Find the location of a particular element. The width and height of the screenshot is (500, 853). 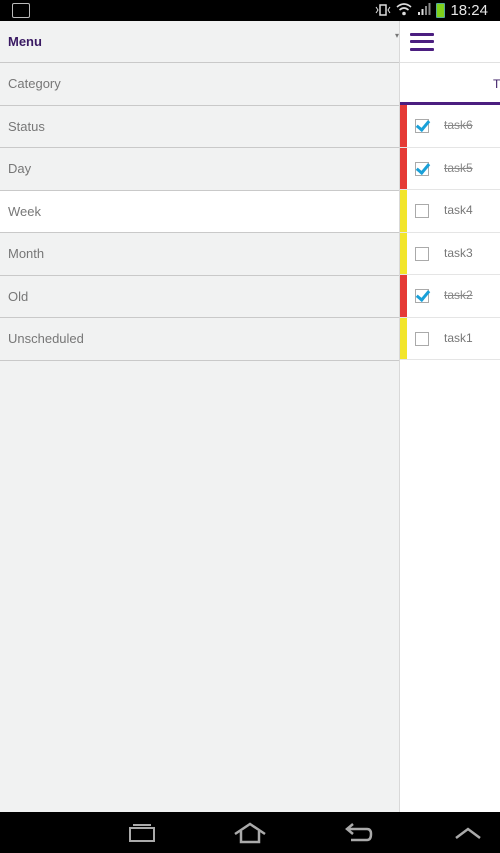

drawer-item-label: Old is located at coordinates (18, 296).